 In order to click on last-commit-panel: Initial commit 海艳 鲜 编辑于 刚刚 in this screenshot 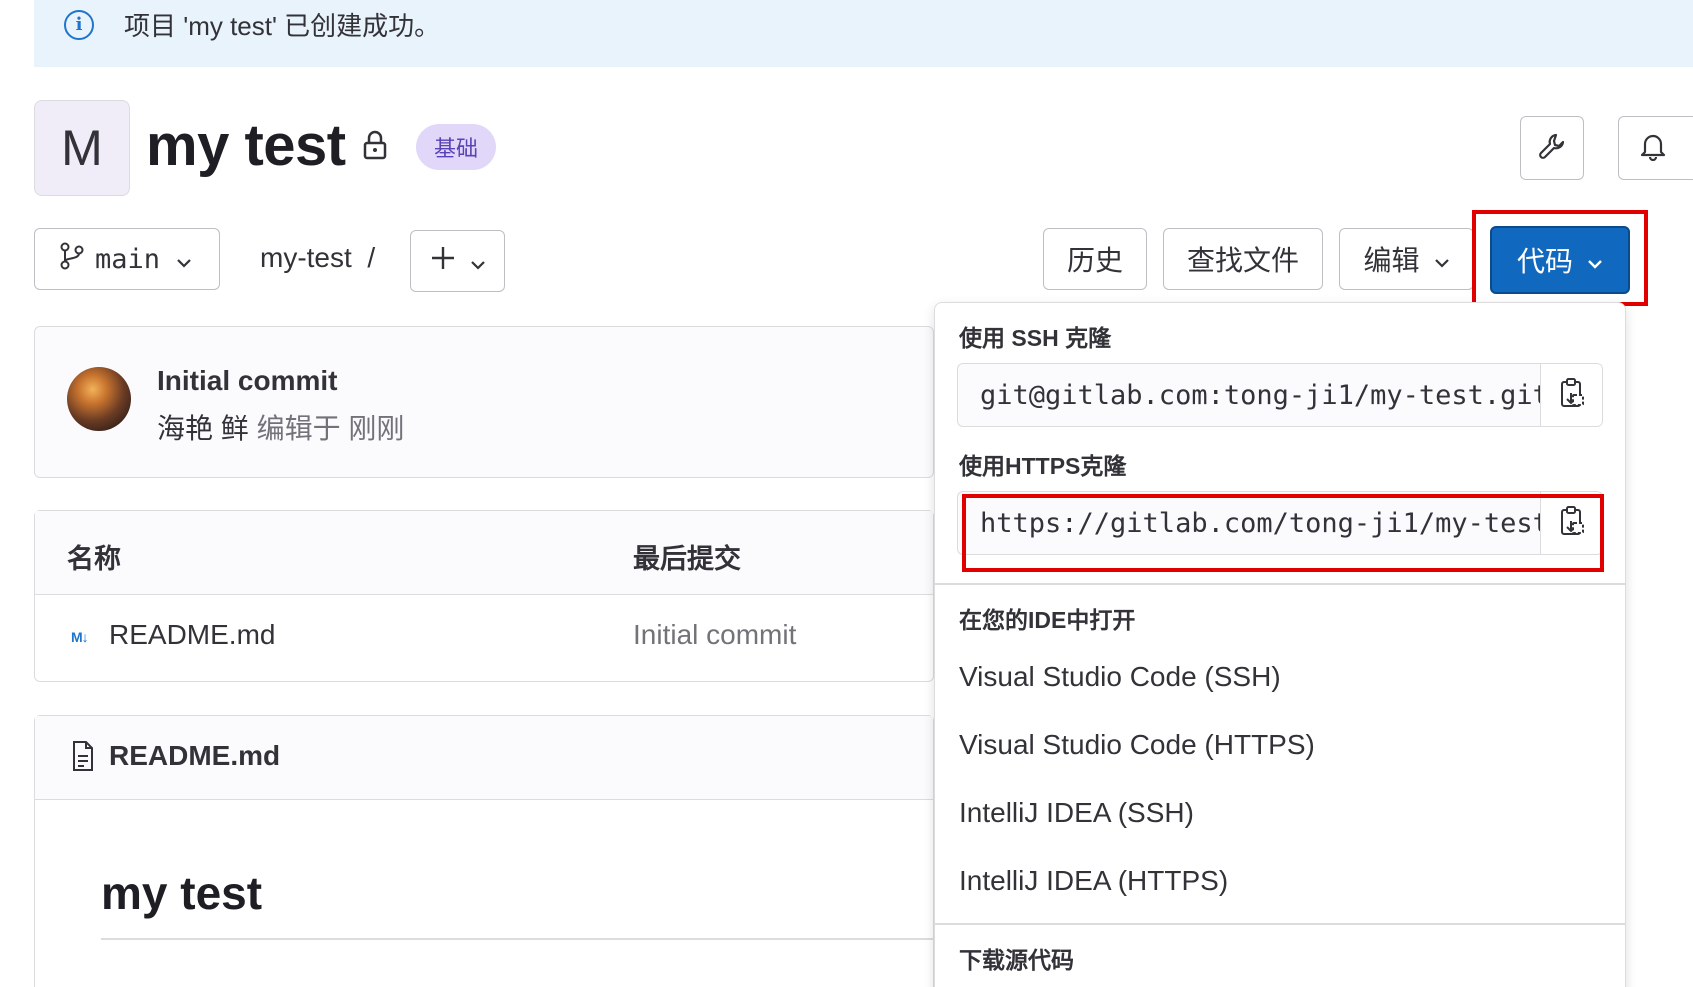, I will do `click(484, 402)`.